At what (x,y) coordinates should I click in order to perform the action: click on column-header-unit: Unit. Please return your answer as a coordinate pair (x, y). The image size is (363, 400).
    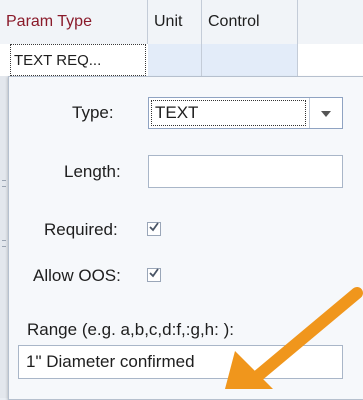
    Looking at the image, I should click on (175, 22).